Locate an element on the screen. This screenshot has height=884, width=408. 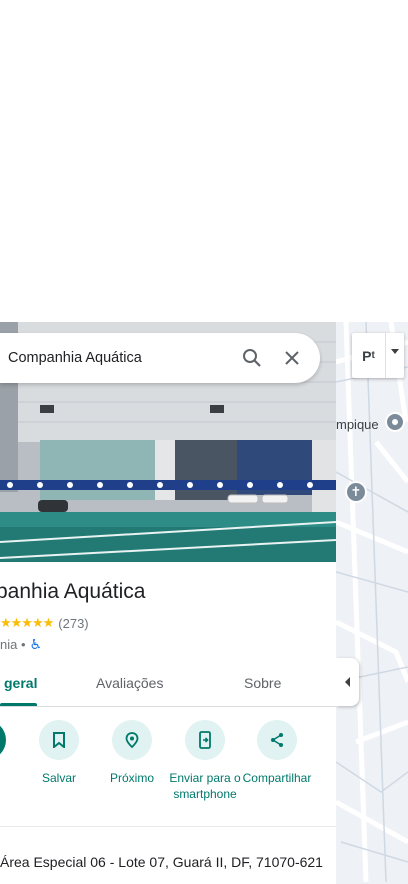
place-tabs: geral Avaliações Sobre is located at coordinates (168, 683).